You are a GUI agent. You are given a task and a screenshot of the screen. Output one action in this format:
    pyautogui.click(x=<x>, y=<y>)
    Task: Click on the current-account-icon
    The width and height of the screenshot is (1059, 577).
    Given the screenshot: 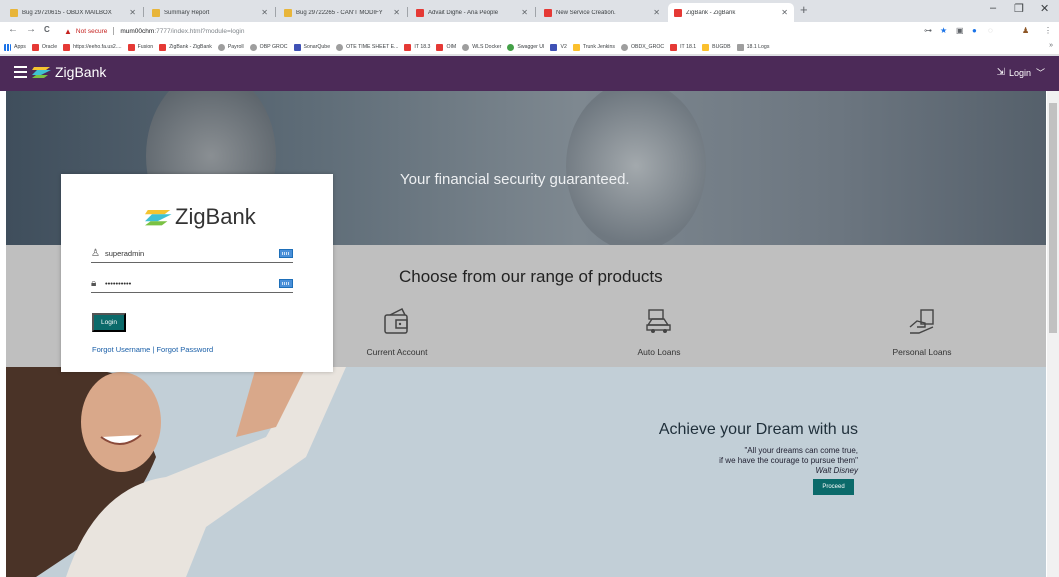 What is the action you would take?
    pyautogui.click(x=396, y=320)
    